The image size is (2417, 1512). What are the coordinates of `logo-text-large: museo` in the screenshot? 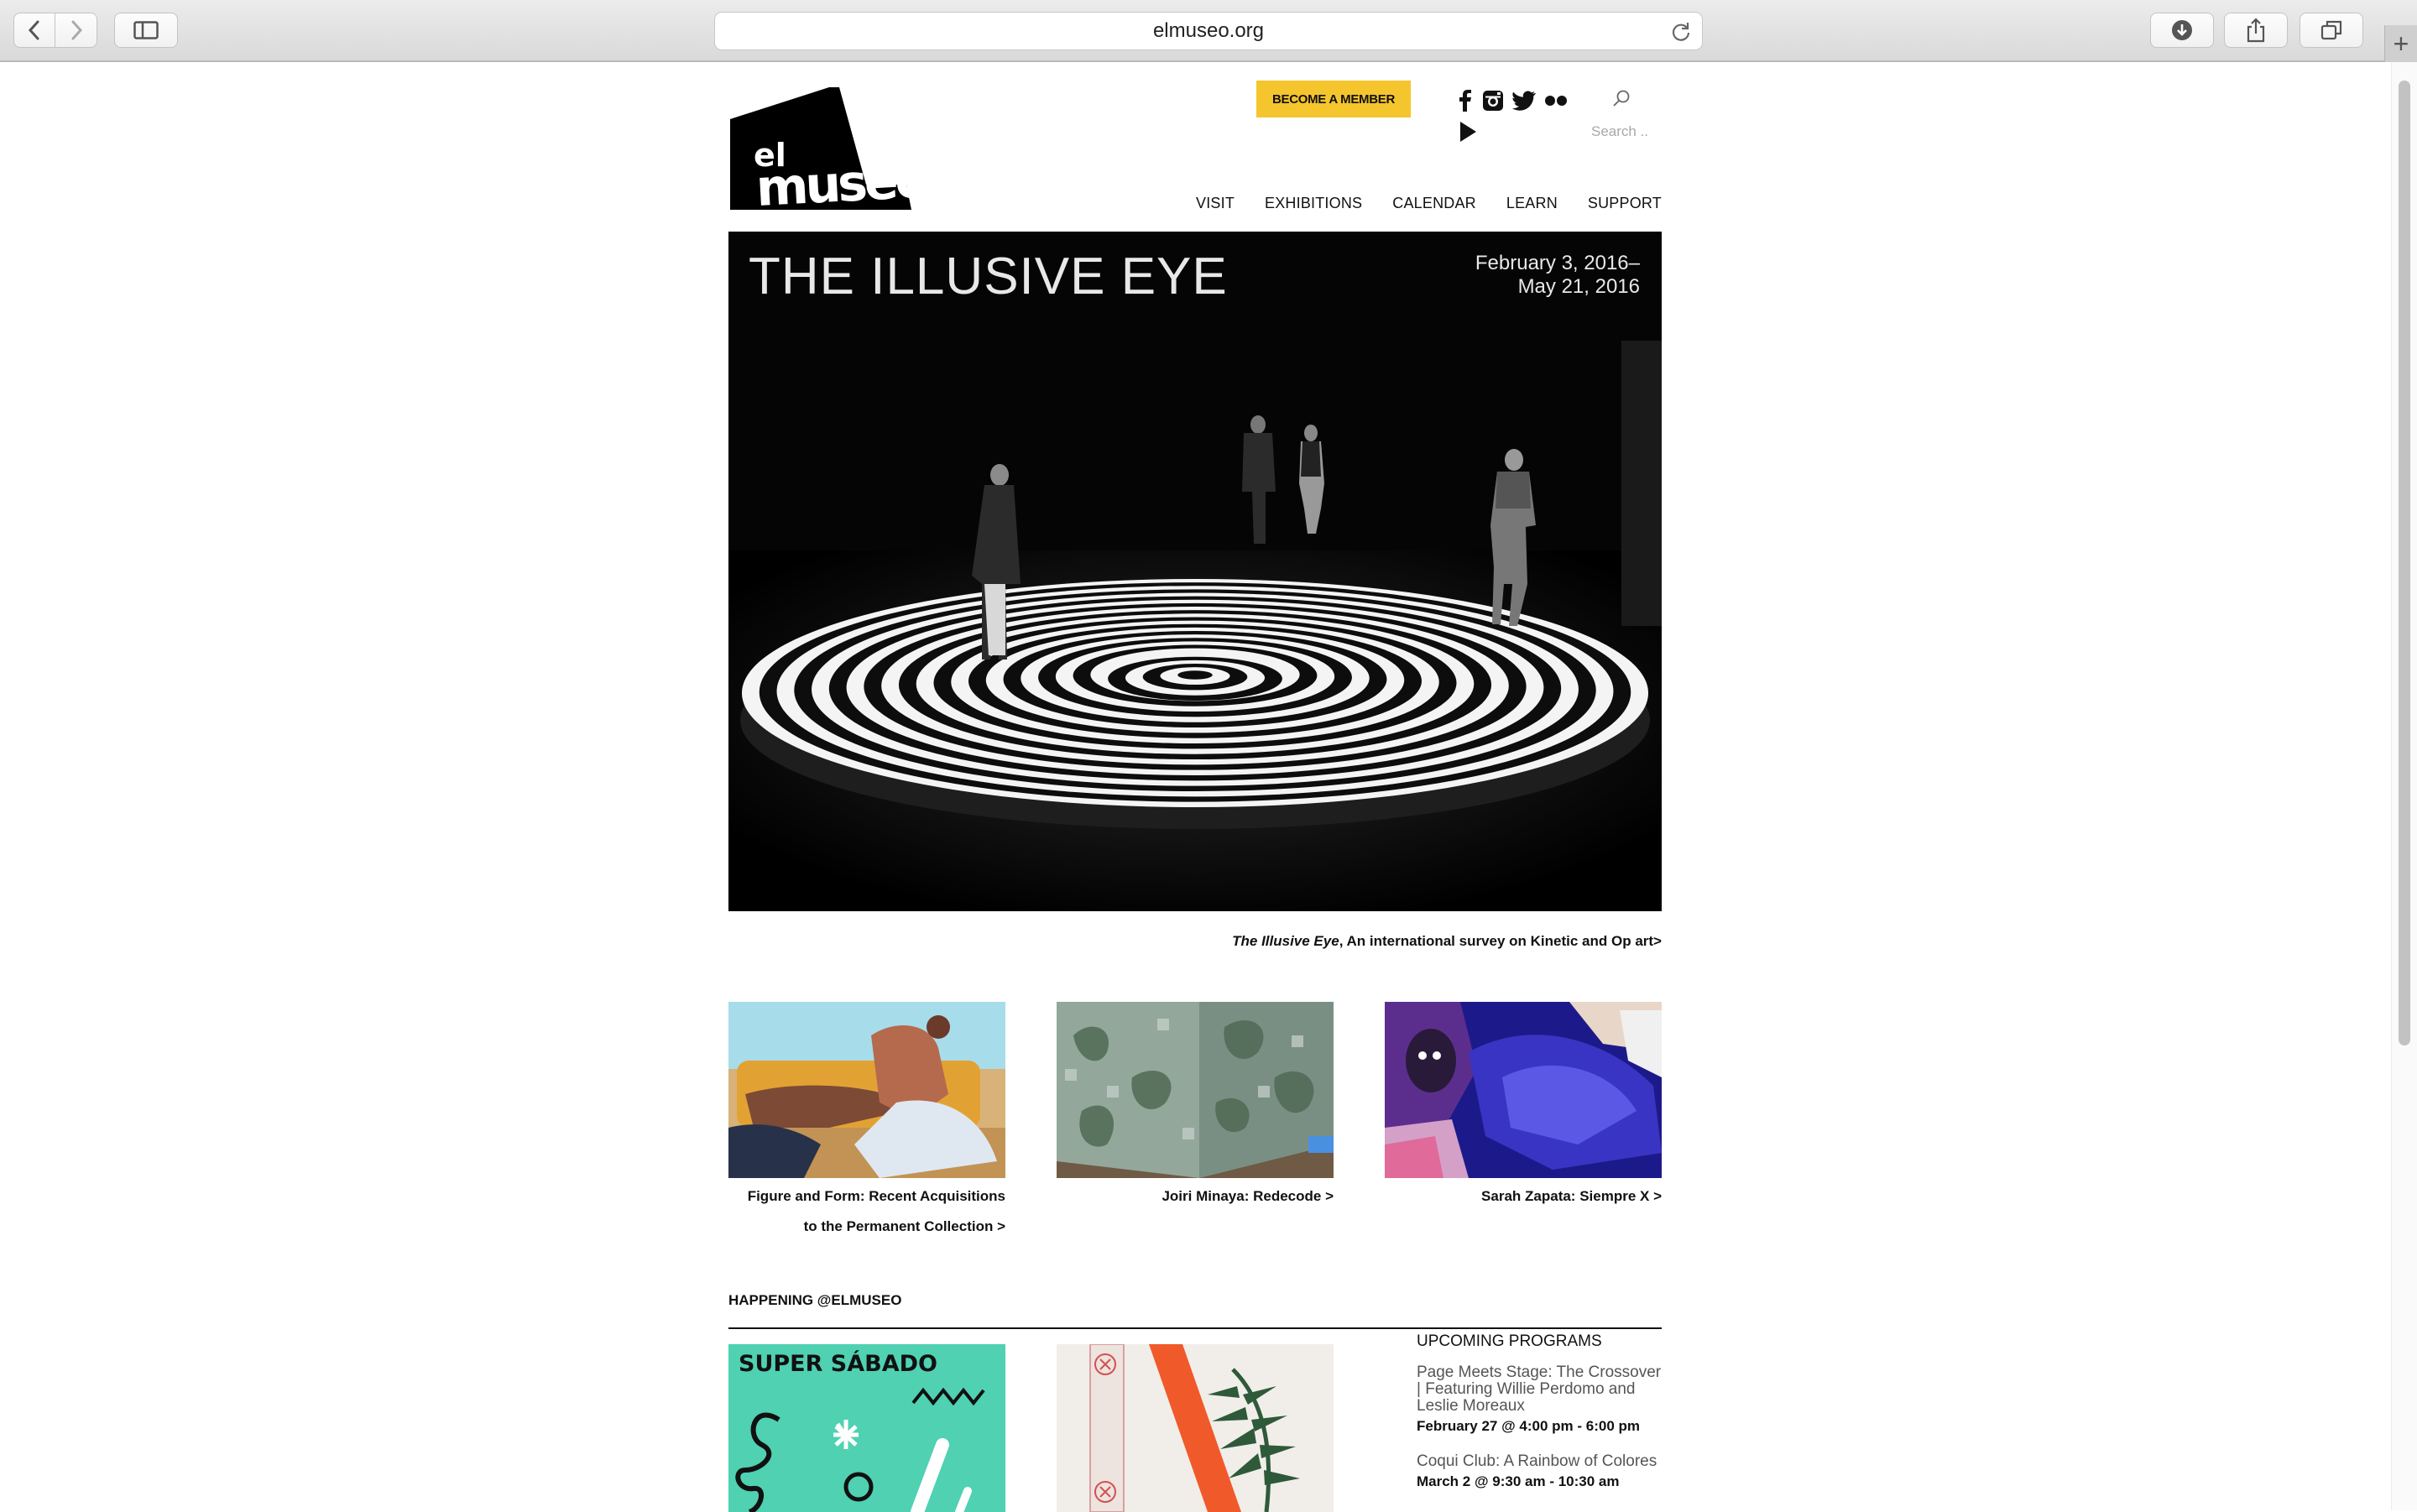 It's located at (833, 182).